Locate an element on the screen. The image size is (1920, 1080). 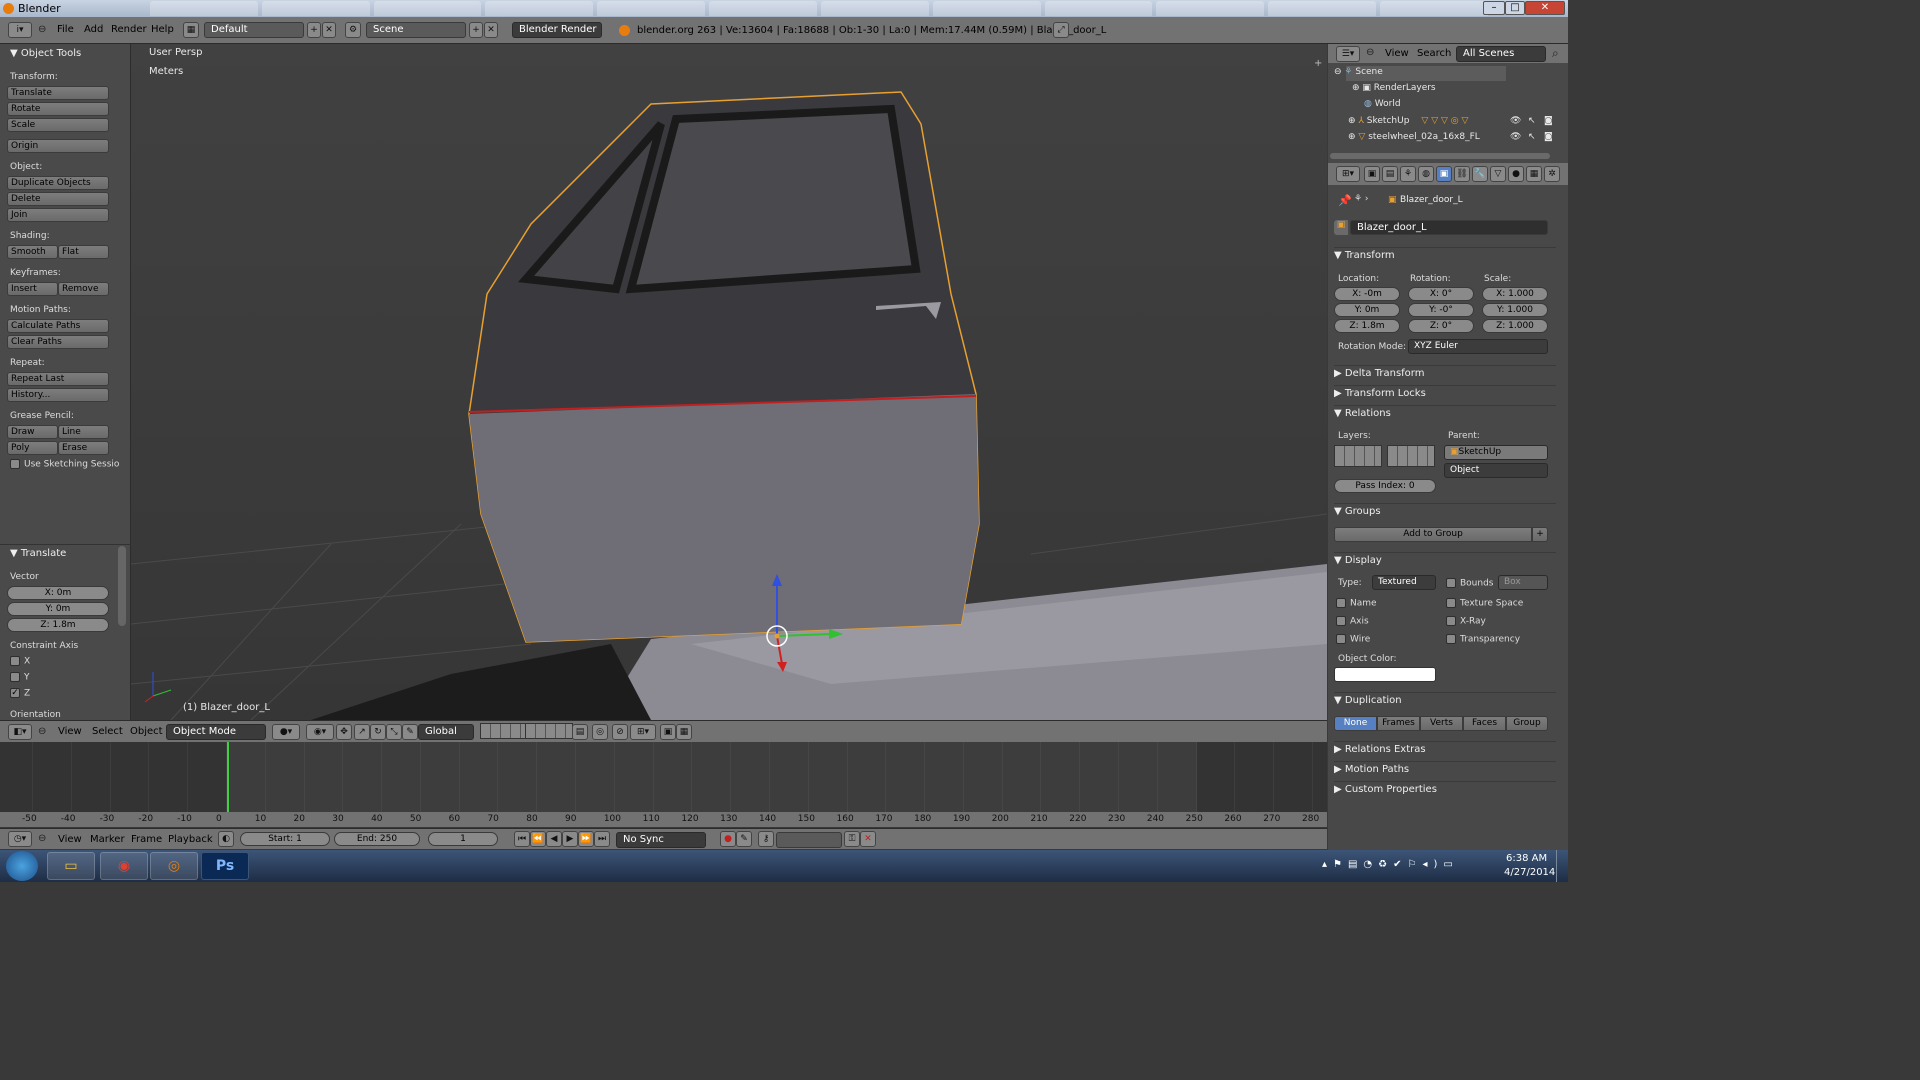
display-type-dropdown: Textured is located at coordinates (1404, 582).